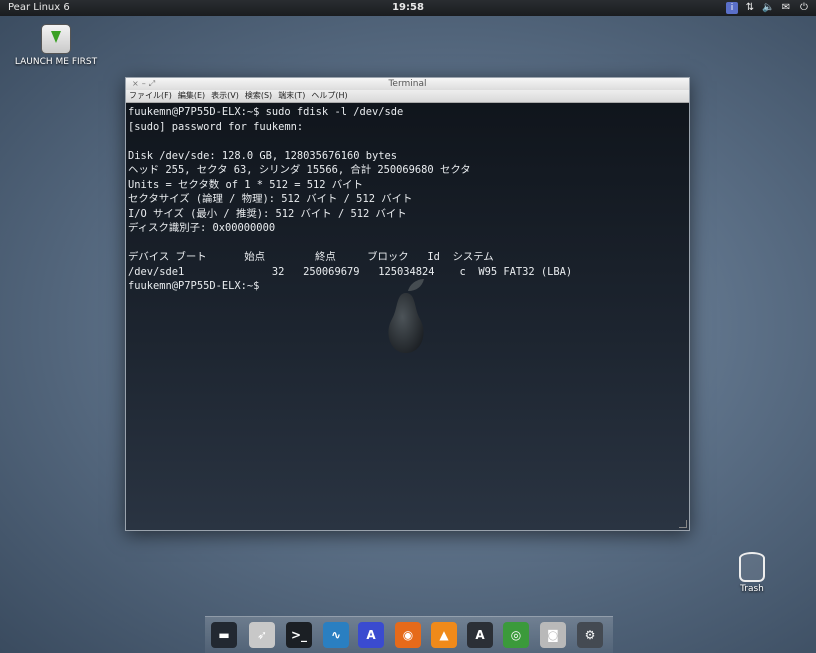  I want to click on terminal-line: I/O サイズ (最小 / 推奨): 512 バイト / 512 バイト, so click(267, 213).